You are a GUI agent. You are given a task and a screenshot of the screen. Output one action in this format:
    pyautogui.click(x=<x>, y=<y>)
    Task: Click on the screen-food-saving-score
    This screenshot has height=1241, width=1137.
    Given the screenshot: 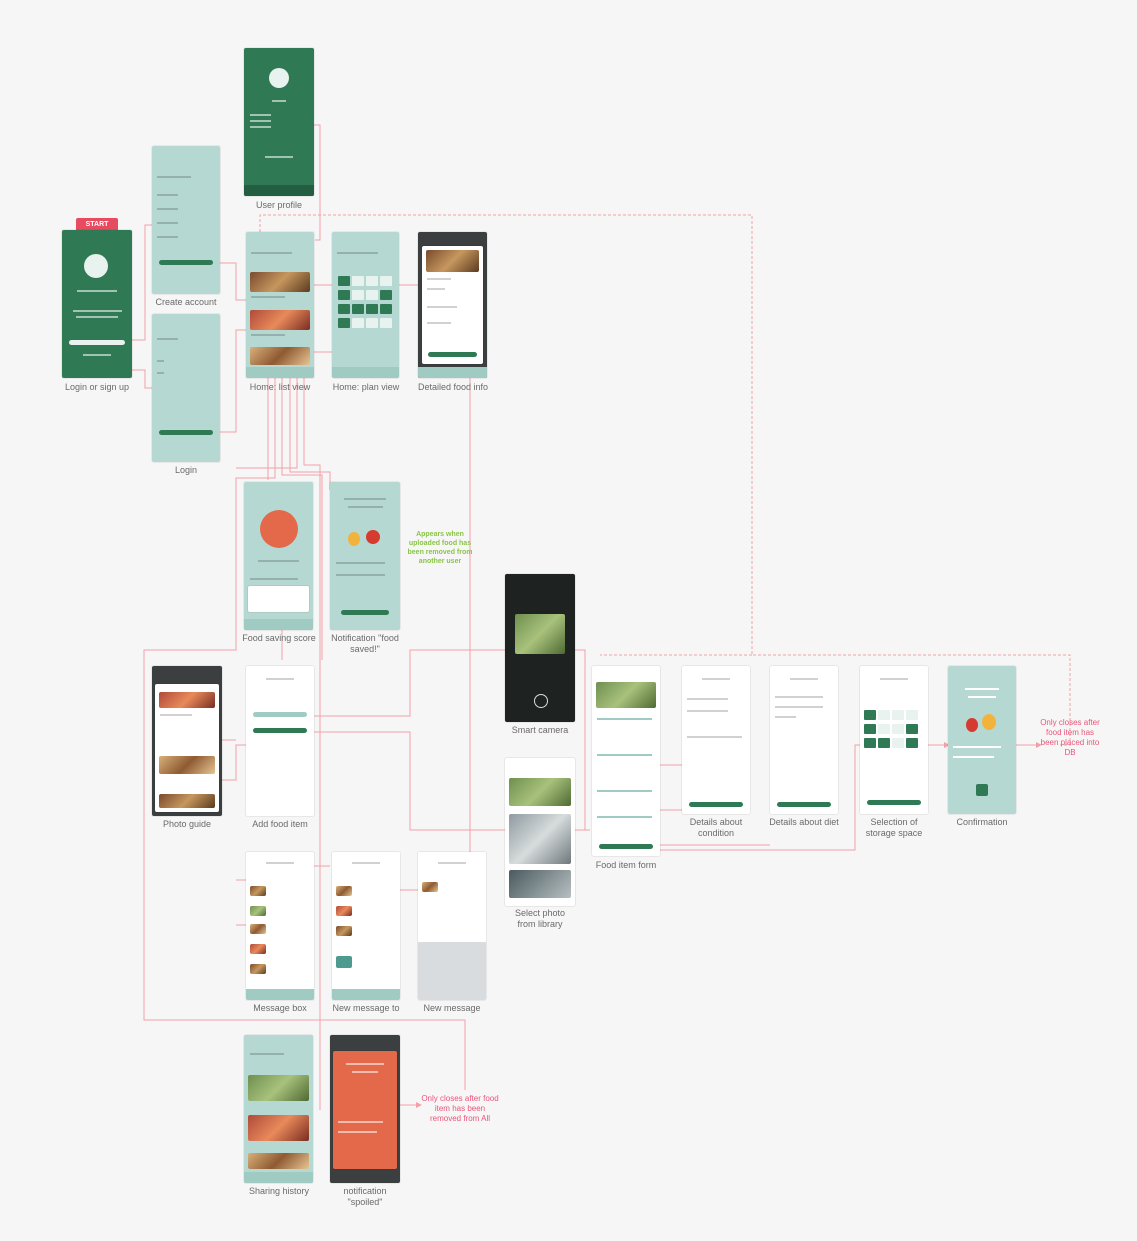 What is the action you would take?
    pyautogui.click(x=278, y=556)
    